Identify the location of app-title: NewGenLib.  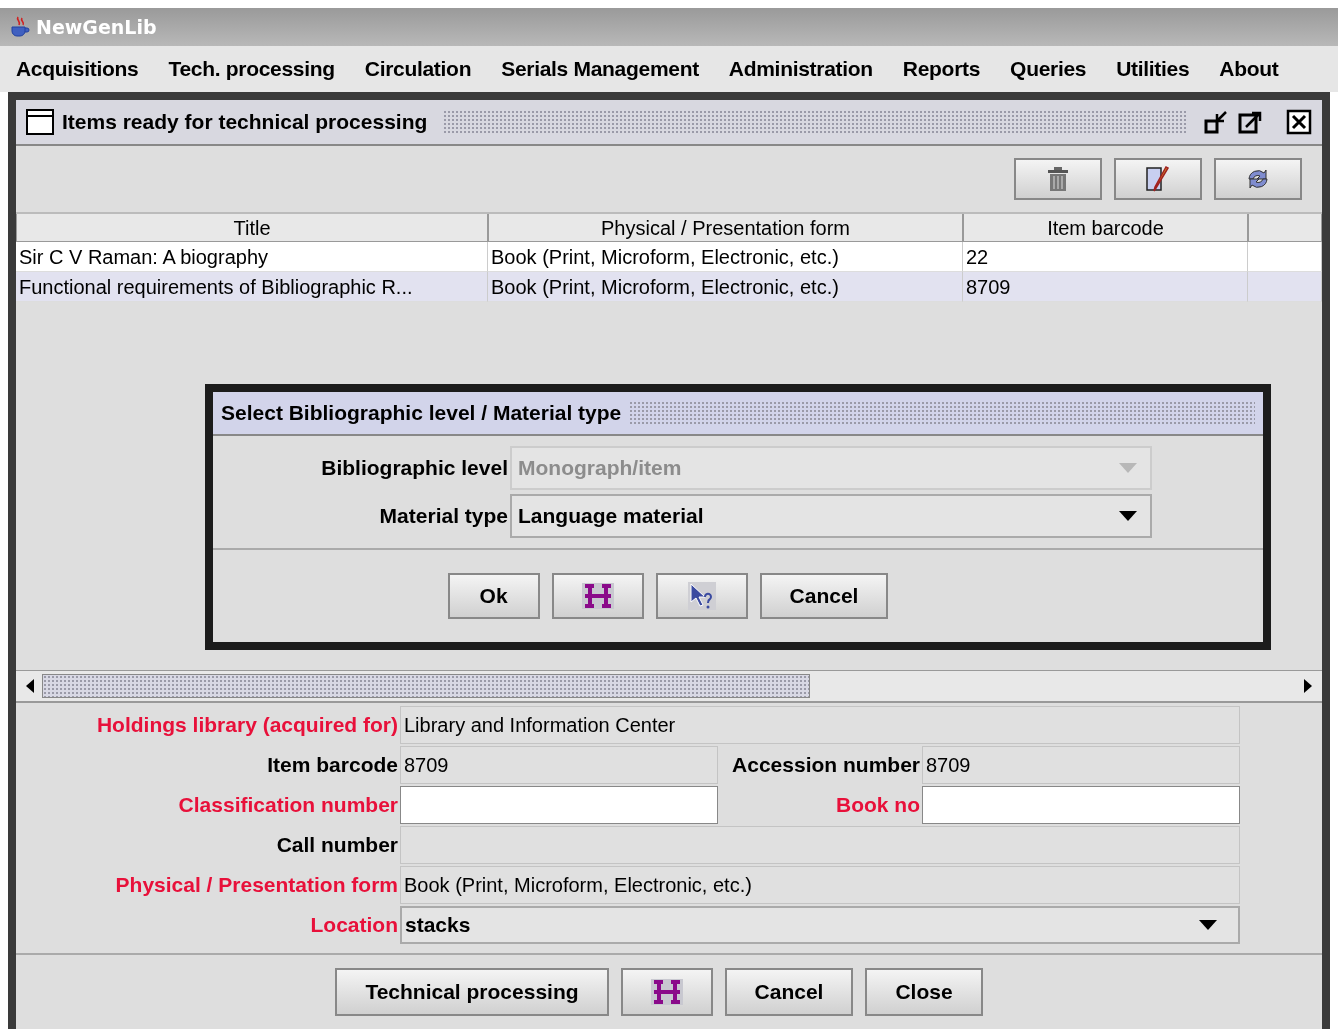
(96, 27).